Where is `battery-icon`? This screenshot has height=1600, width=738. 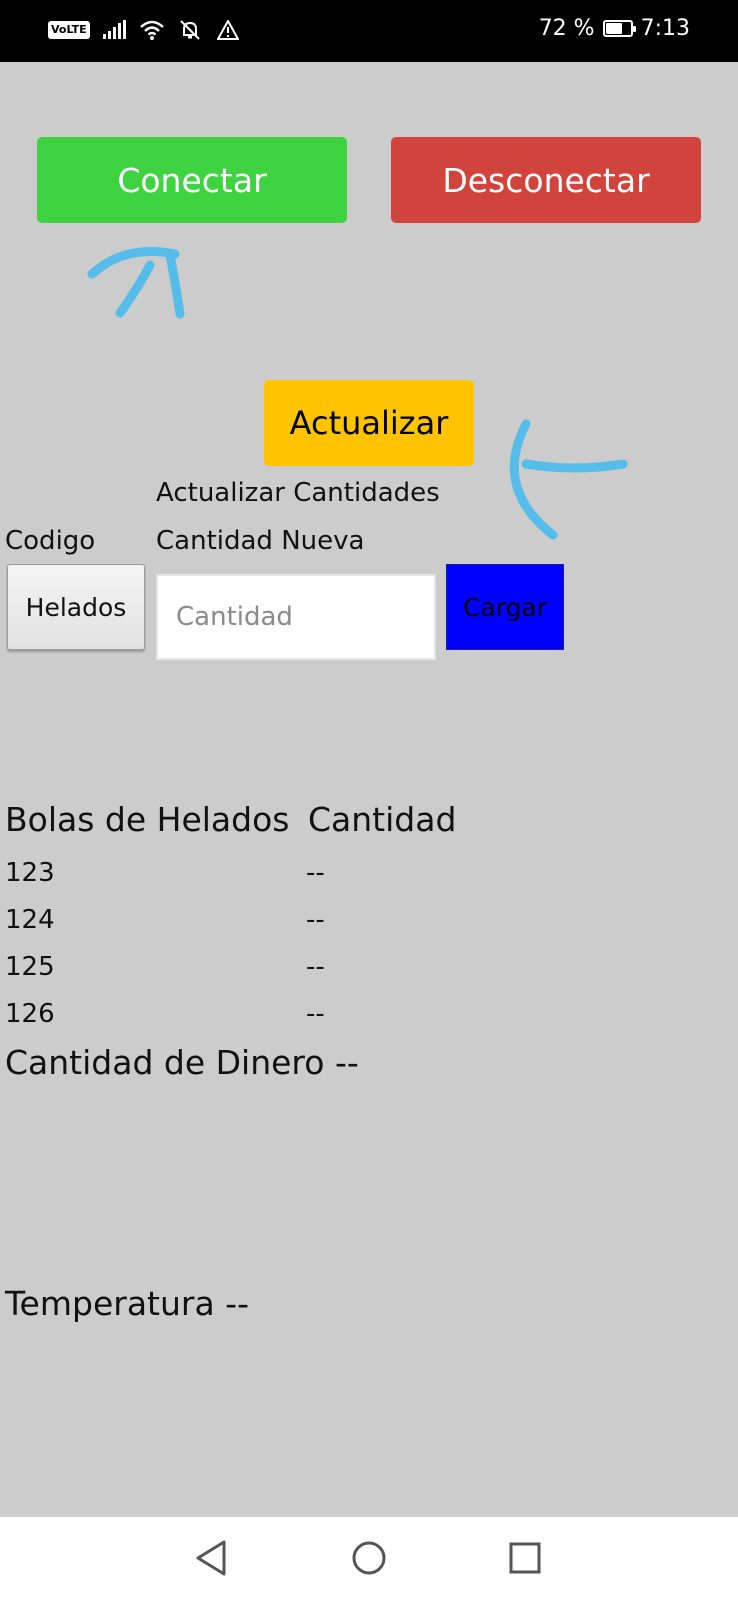 battery-icon is located at coordinates (619, 28).